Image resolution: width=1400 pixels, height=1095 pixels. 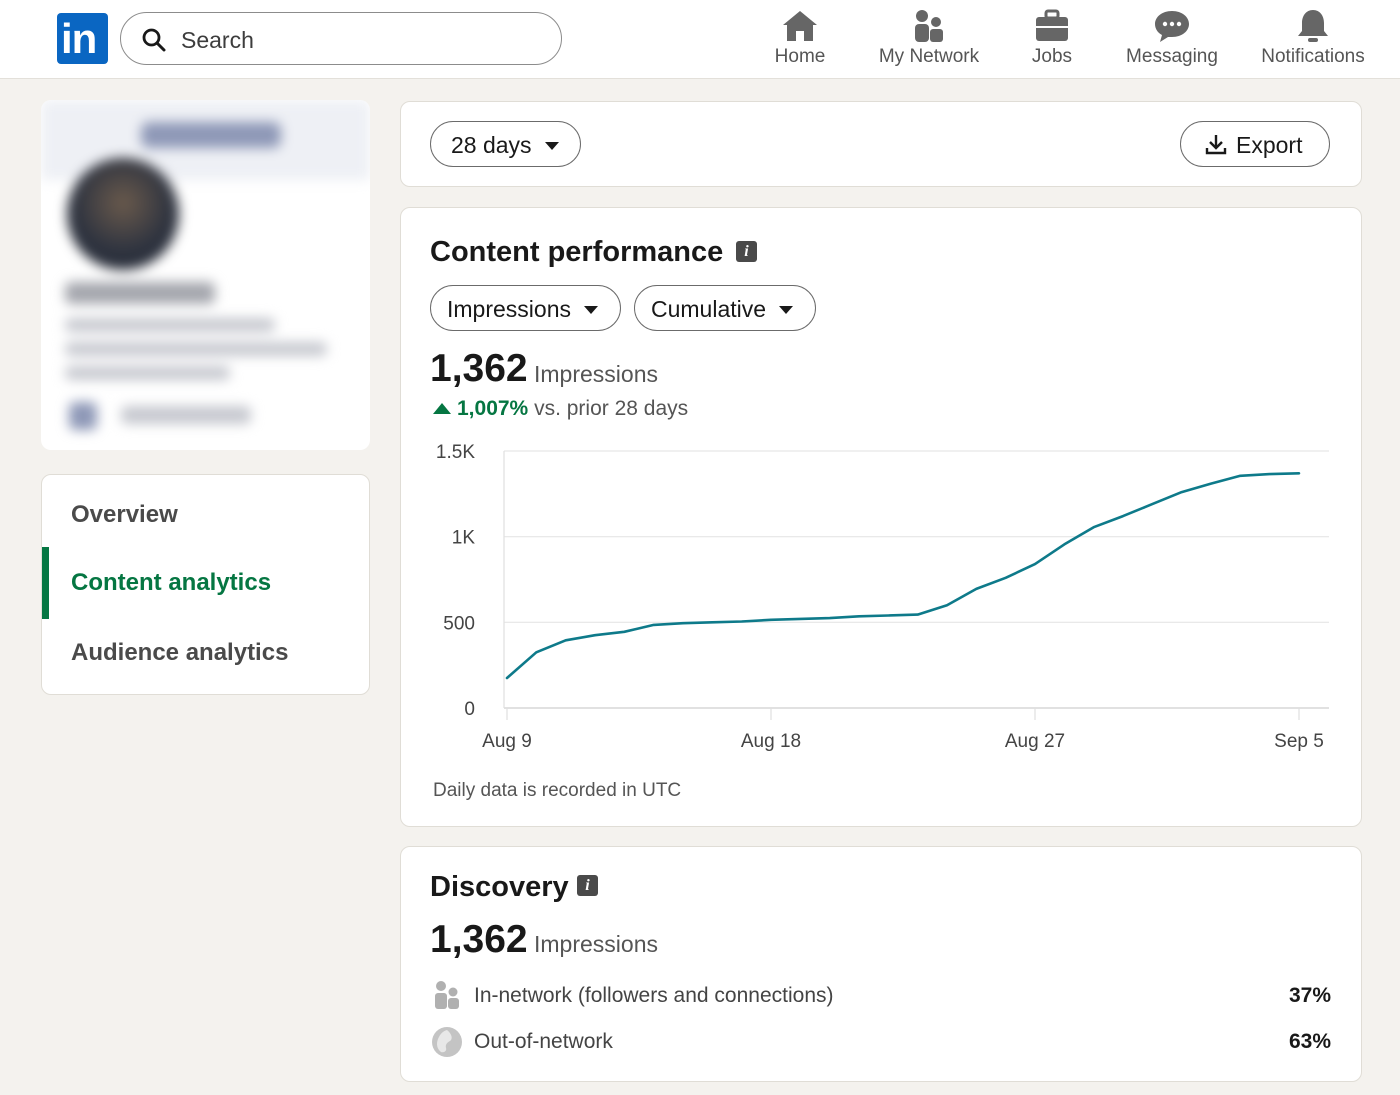 What do you see at coordinates (577, 252) in the screenshot?
I see `content-performance-title: Content performance` at bounding box center [577, 252].